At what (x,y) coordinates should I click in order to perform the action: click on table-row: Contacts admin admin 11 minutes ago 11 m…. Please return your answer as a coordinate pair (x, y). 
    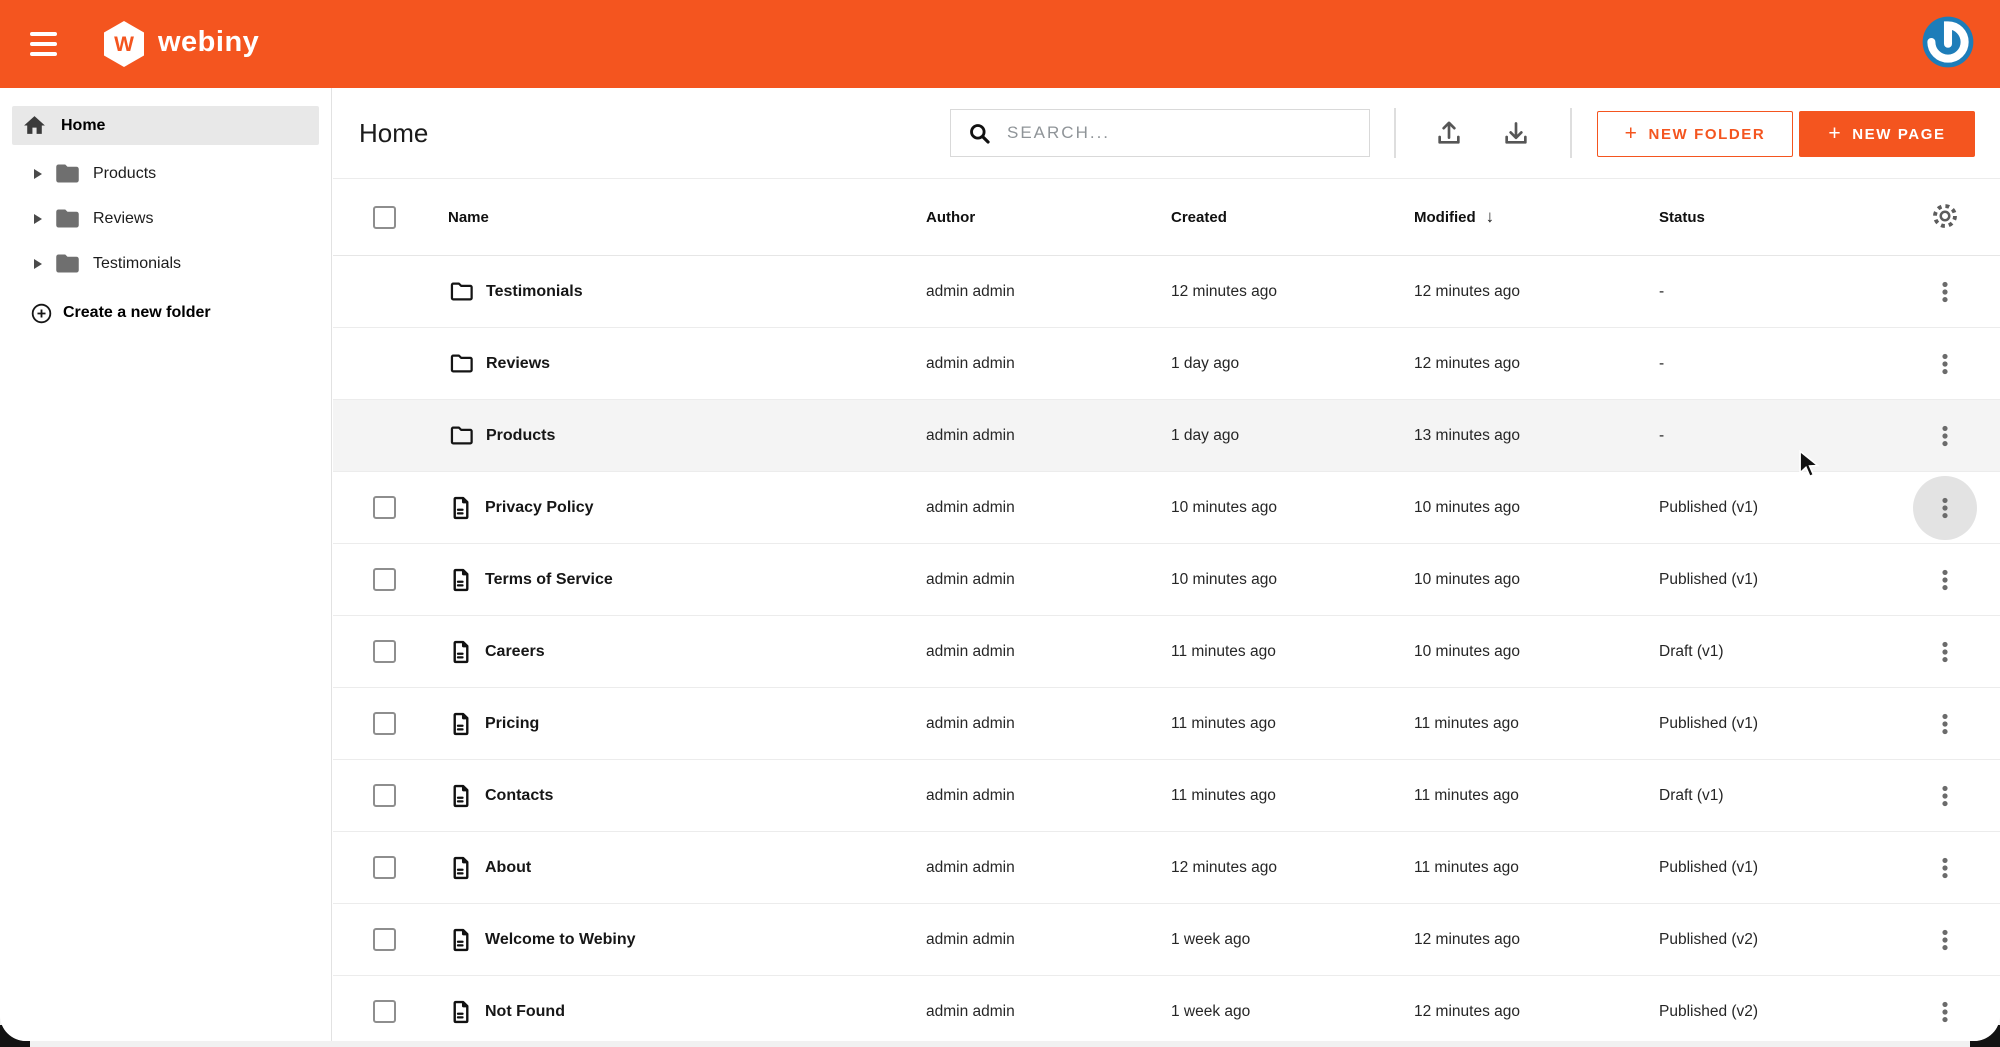
    Looking at the image, I should click on (1166, 796).